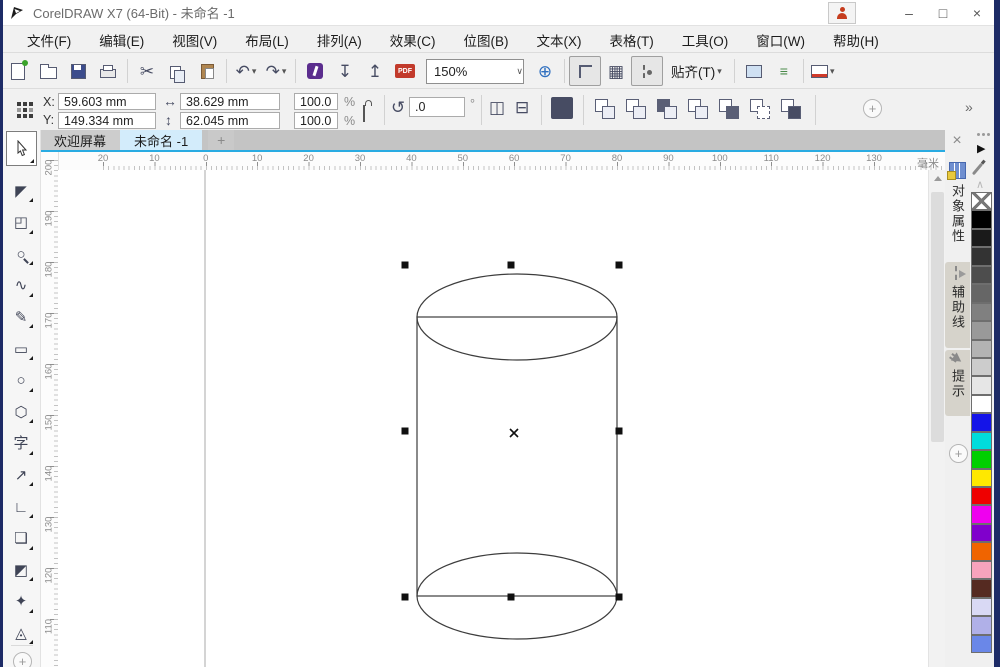 This screenshot has width=1000, height=667. What do you see at coordinates (842, 12) in the screenshot?
I see `sign-in-button` at bounding box center [842, 12].